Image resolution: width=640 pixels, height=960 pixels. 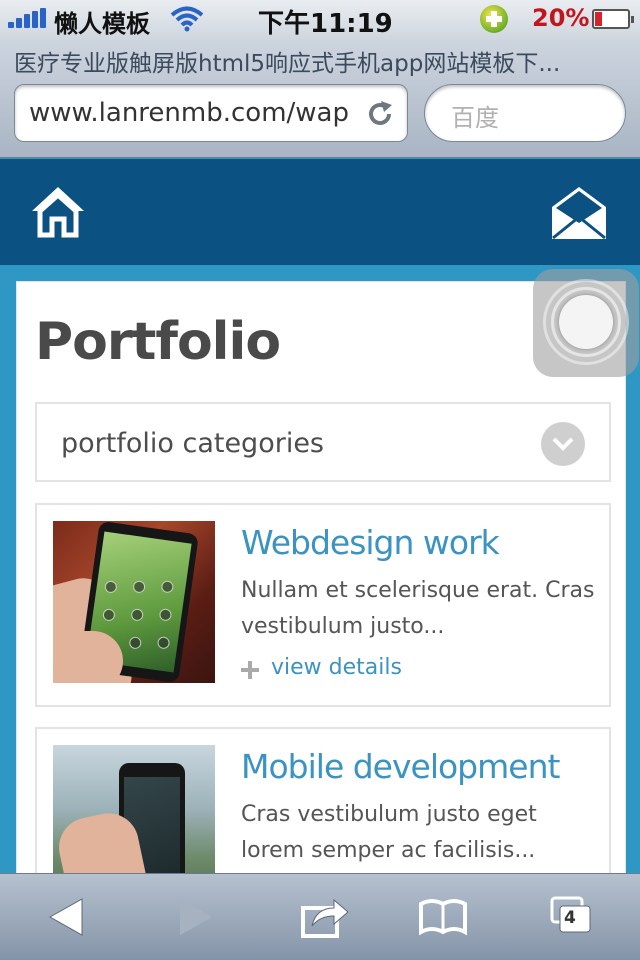 I want to click on mail-icon, so click(x=579, y=213).